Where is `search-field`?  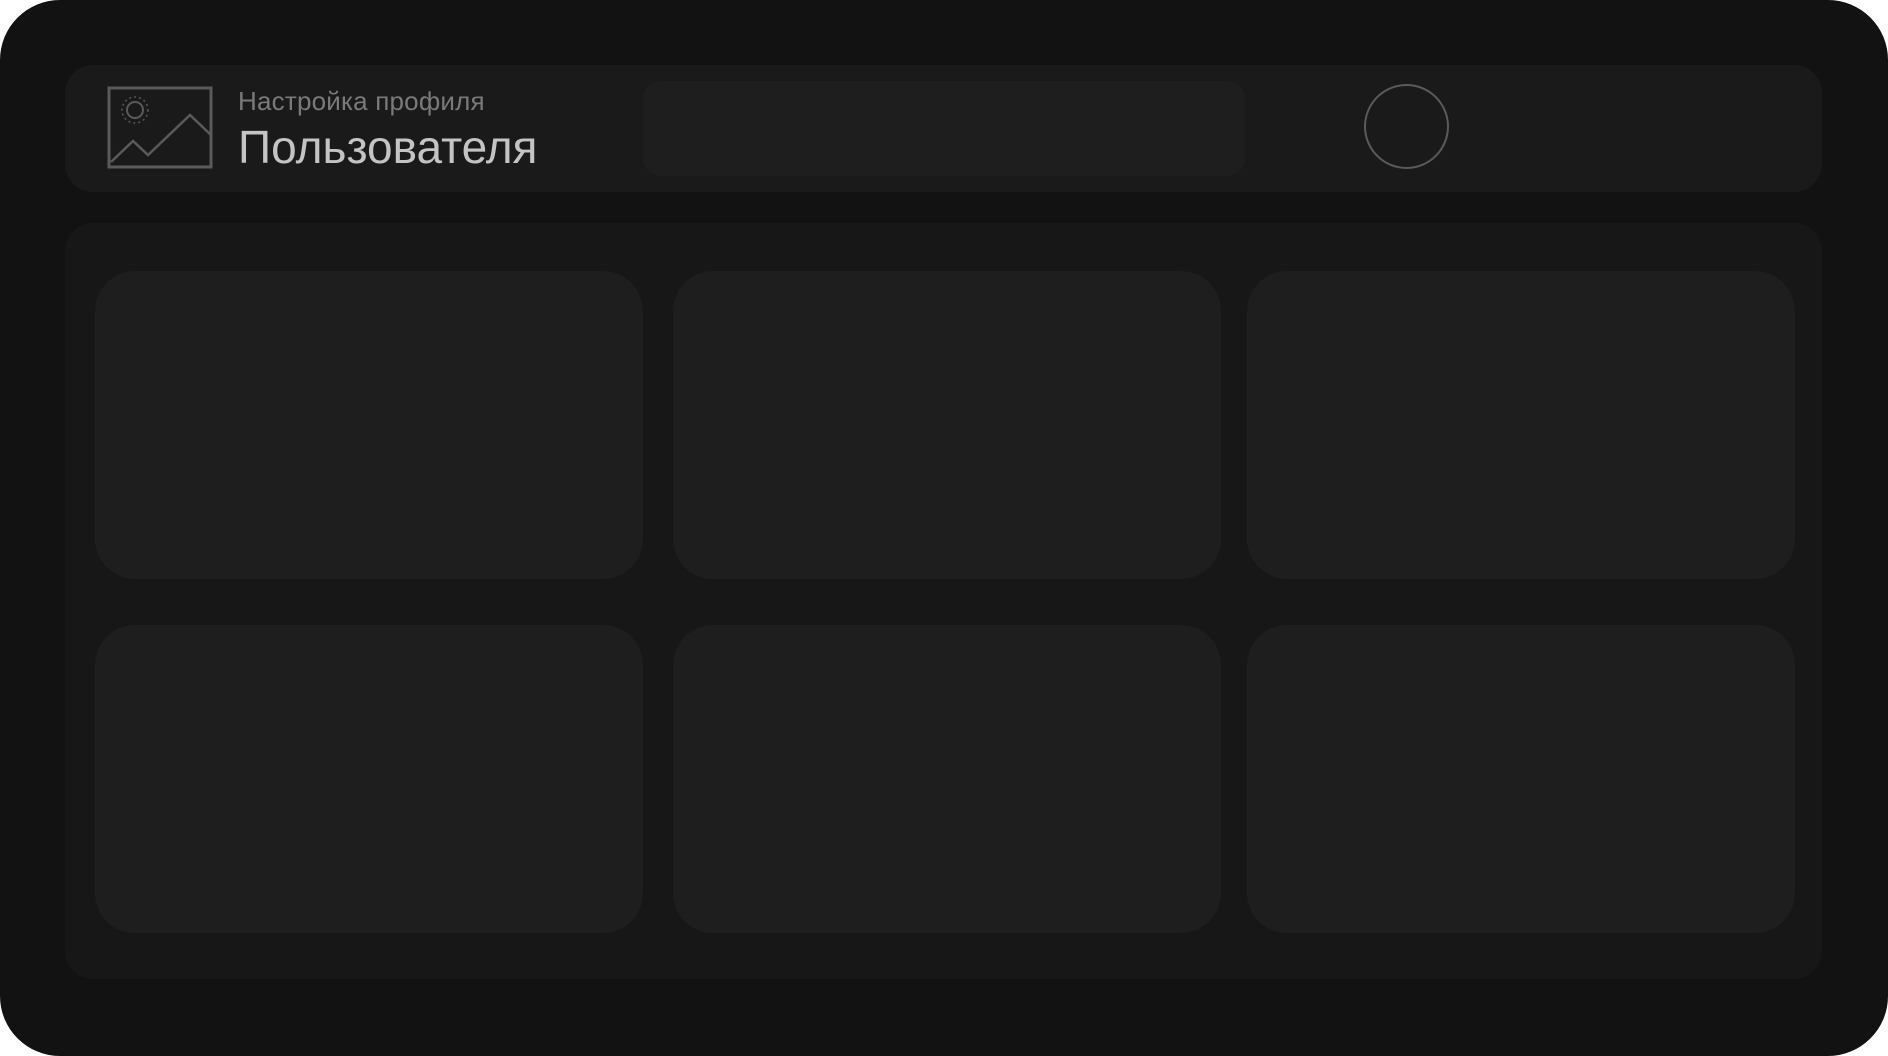
search-field is located at coordinates (944, 128).